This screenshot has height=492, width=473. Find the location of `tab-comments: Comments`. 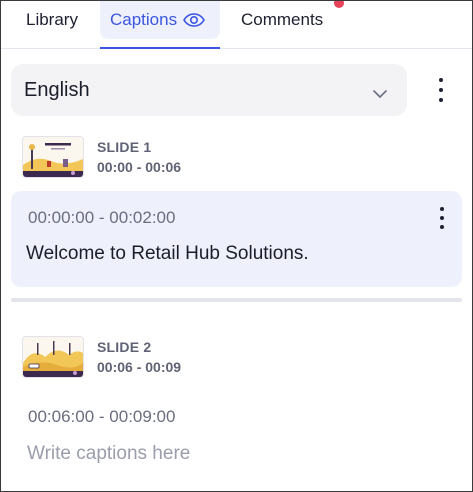

tab-comments: Comments is located at coordinates (282, 20).